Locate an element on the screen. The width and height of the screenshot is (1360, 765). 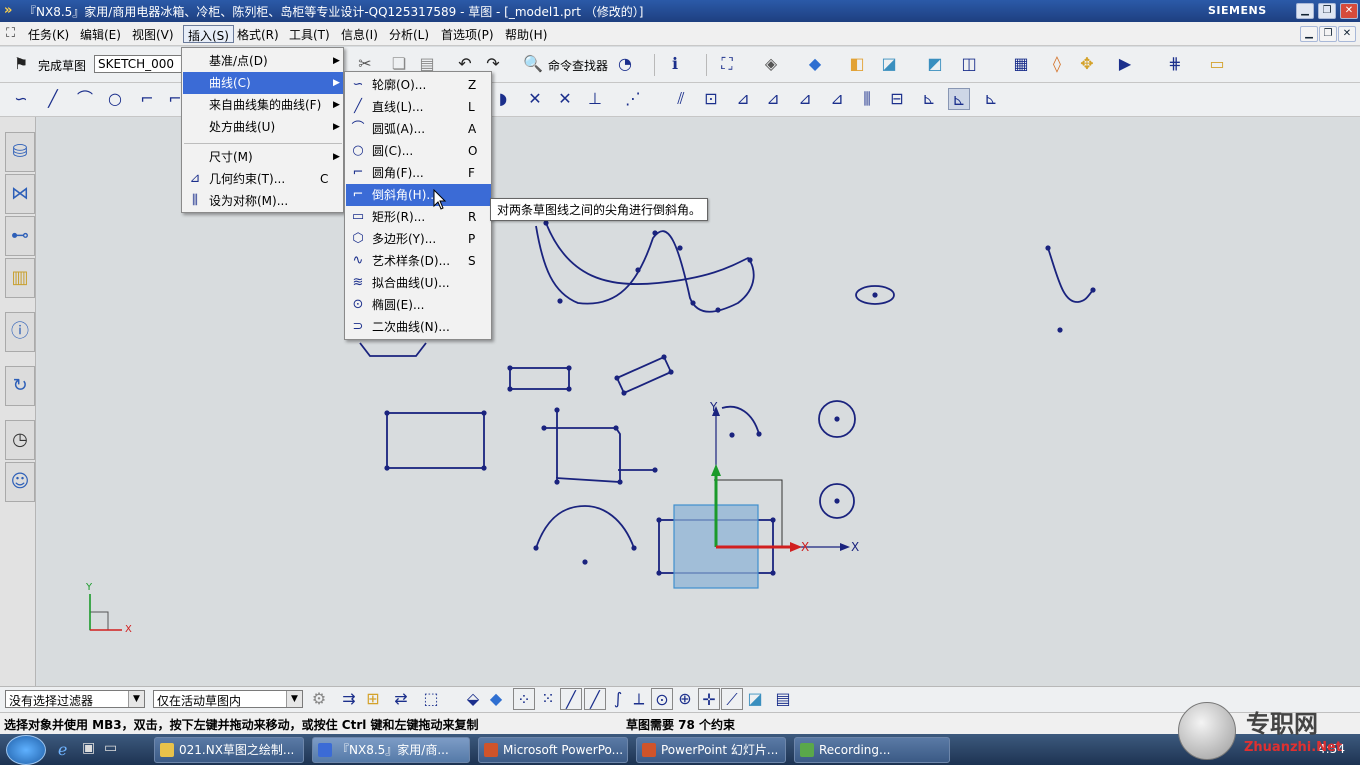
filter-settings-icon: ⚙ is located at coordinates (319, 699).